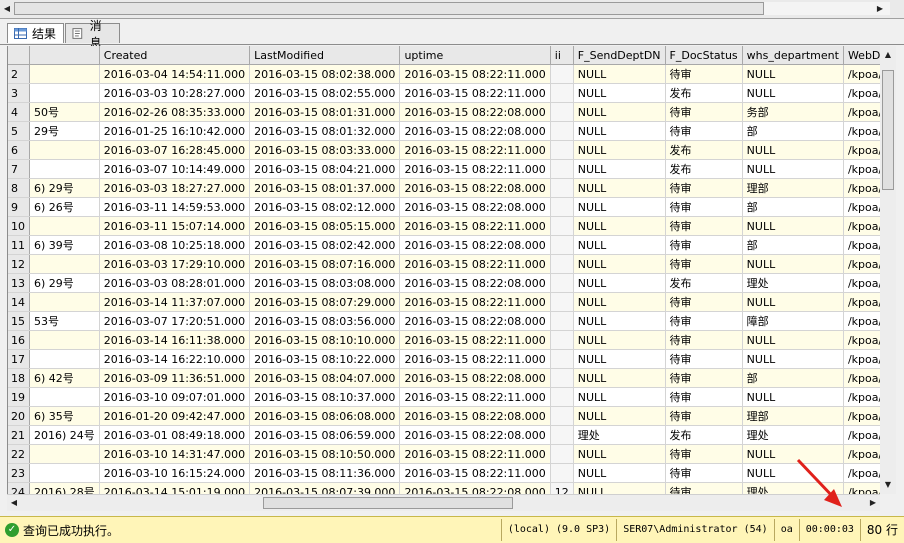  What do you see at coordinates (19, 378) in the screenshot?
I see `row-number-cell: 18` at bounding box center [19, 378].